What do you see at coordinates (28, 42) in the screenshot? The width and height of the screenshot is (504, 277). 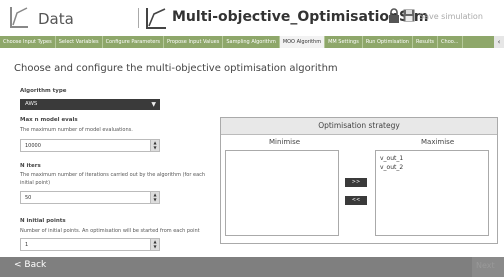 I see `tab-choose-input-types: Choose Input Types` at bounding box center [28, 42].